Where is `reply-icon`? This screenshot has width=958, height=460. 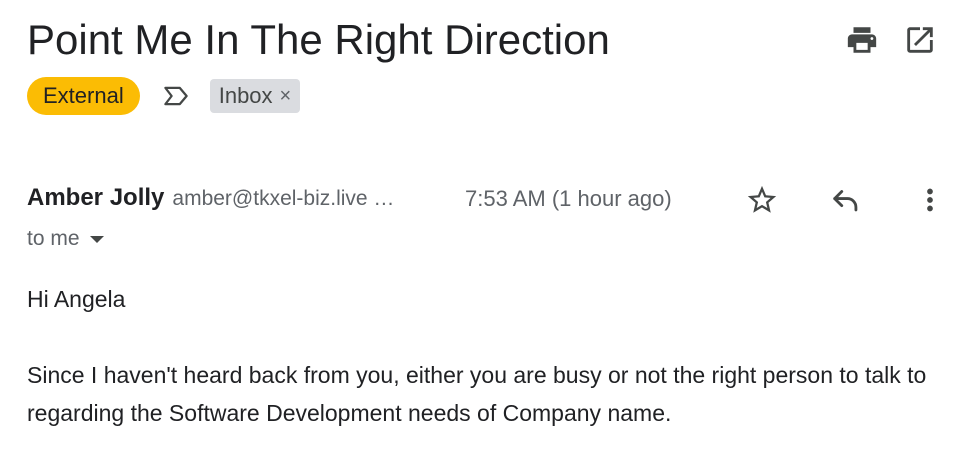
reply-icon is located at coordinates (845, 201).